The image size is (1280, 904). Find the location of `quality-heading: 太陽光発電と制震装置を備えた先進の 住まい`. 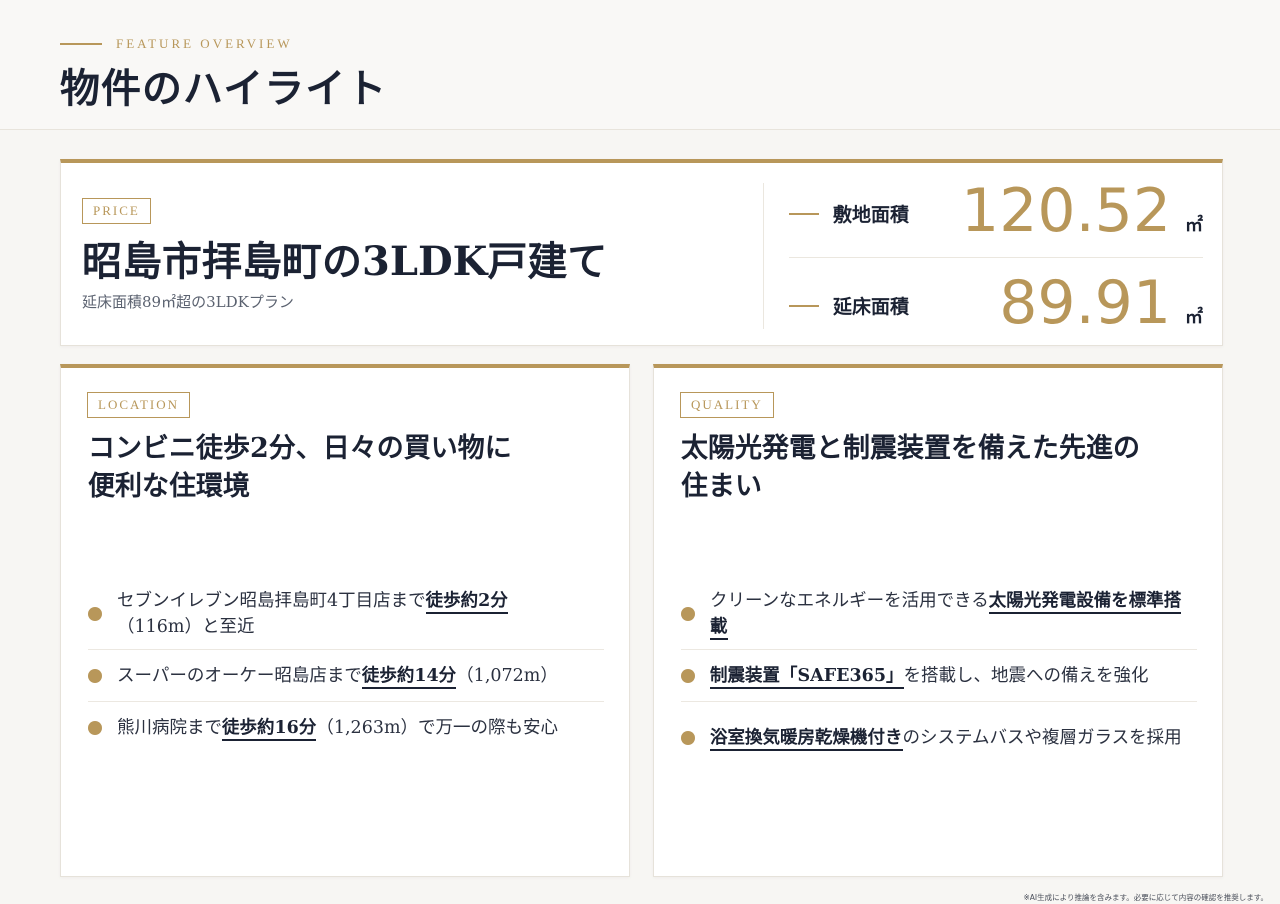

quality-heading: 太陽光発電と制震装置を備えた先進の 住まい is located at coordinates (941, 468).